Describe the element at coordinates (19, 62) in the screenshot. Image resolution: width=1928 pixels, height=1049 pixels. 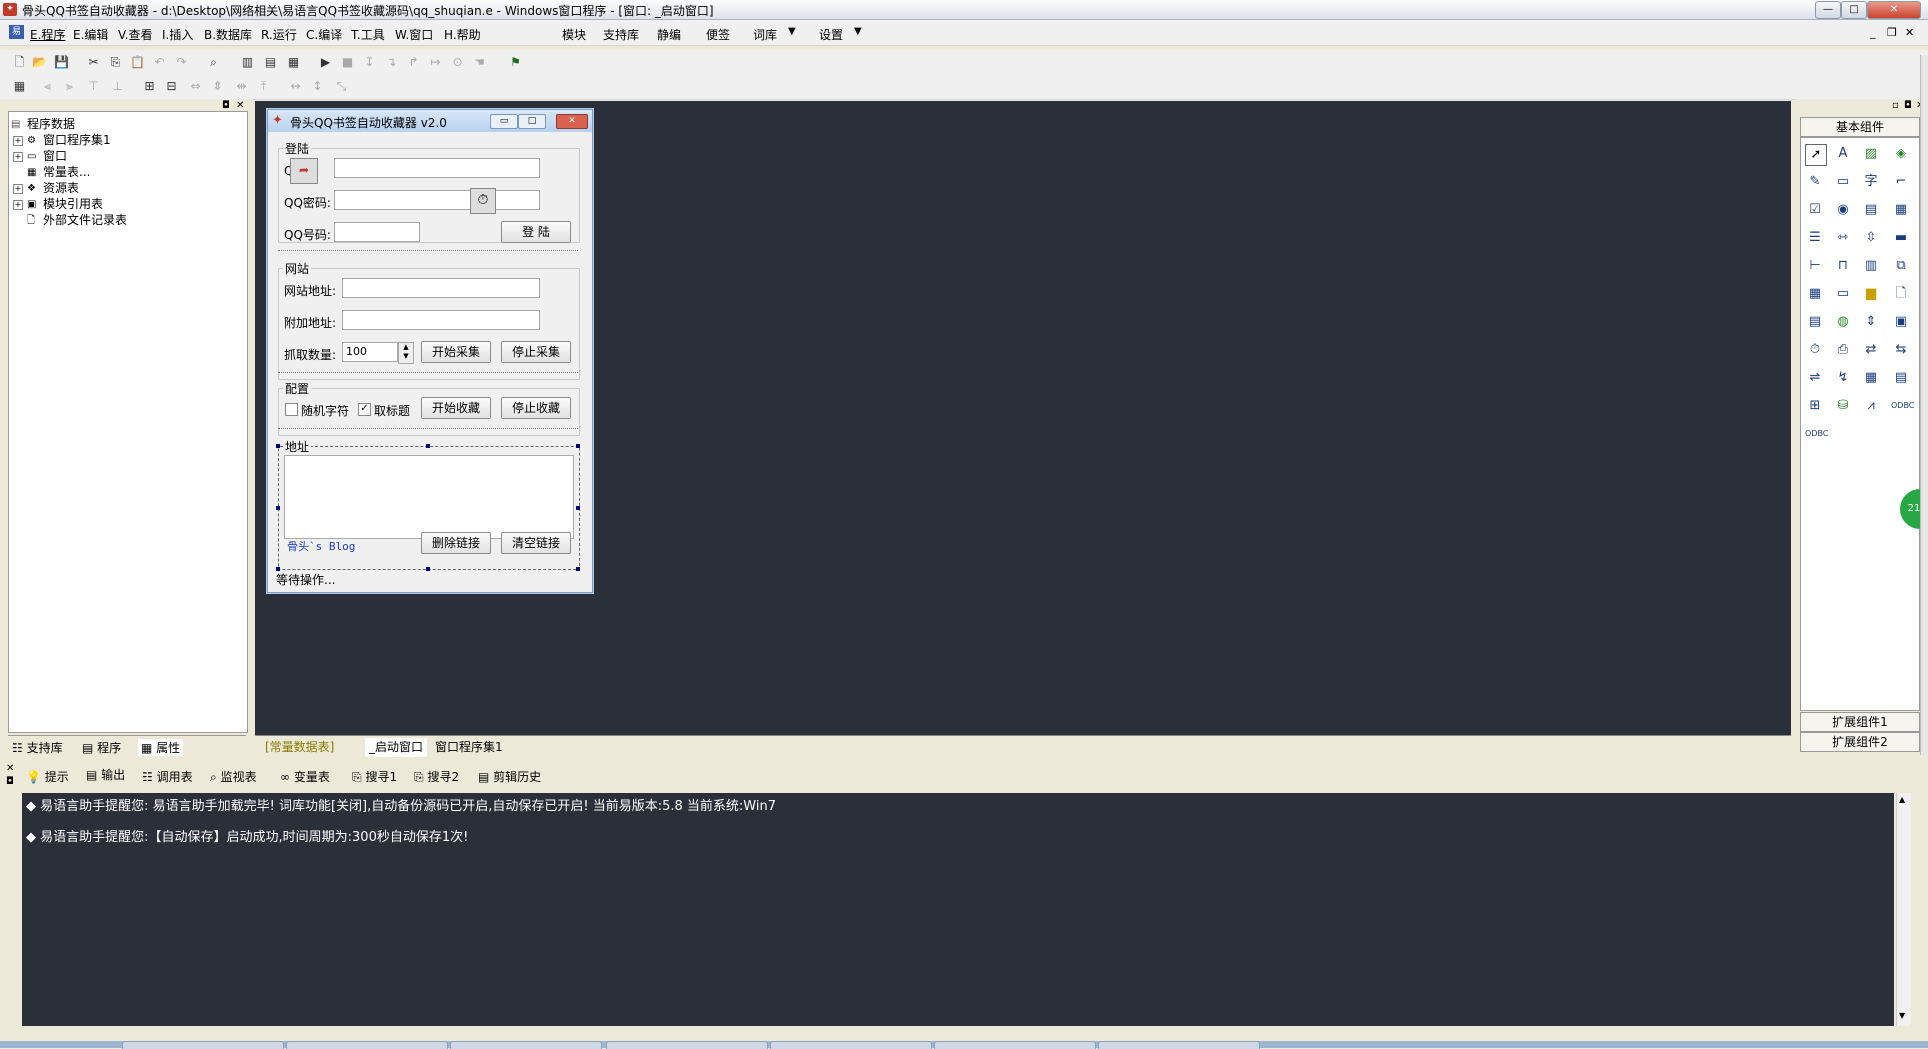
I see `new-file-icon: 🗋` at that location.